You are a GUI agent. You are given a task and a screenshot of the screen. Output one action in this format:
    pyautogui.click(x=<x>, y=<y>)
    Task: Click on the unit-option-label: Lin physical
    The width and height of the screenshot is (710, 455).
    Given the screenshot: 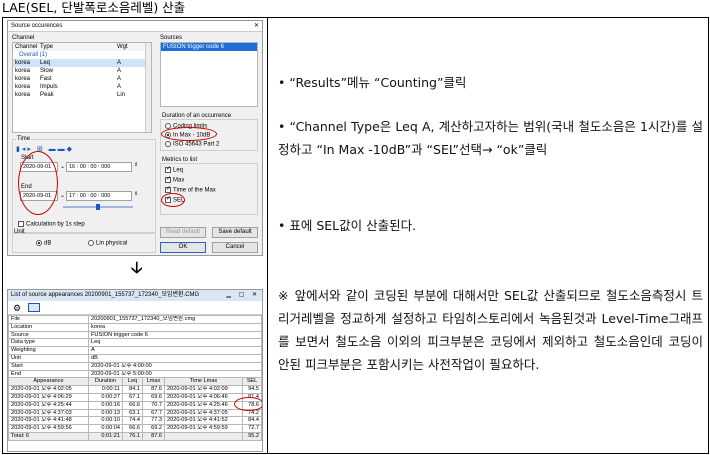 What is the action you would take?
    pyautogui.click(x=112, y=243)
    